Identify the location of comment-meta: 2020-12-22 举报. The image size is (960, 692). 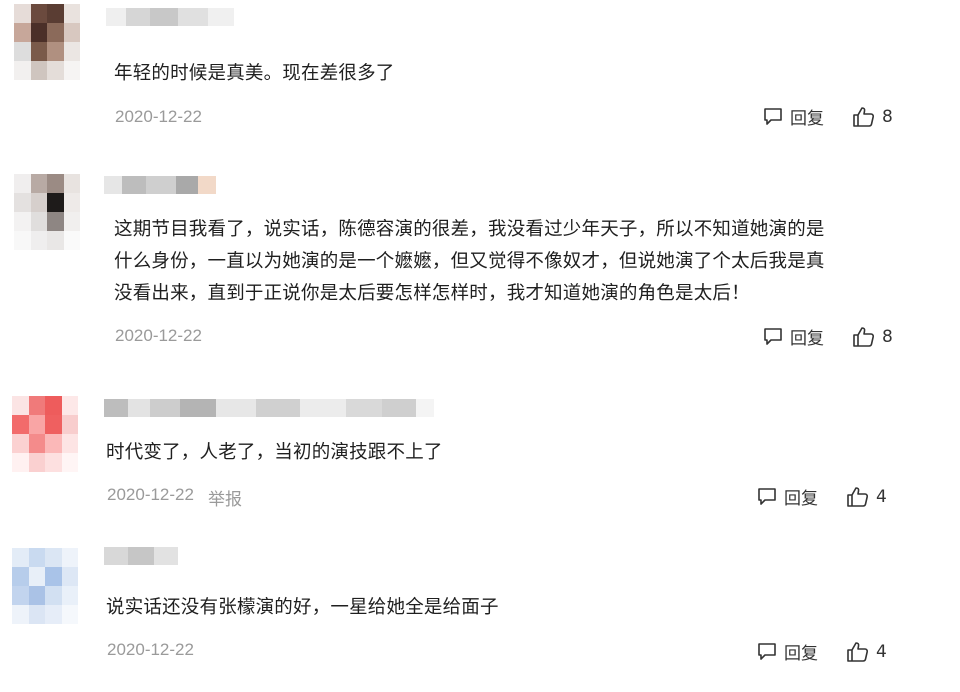
(174, 497).